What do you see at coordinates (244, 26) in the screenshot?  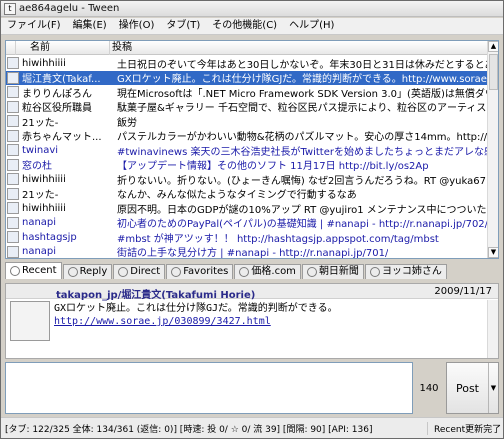 I see `menu-item: その他機能(C)` at bounding box center [244, 26].